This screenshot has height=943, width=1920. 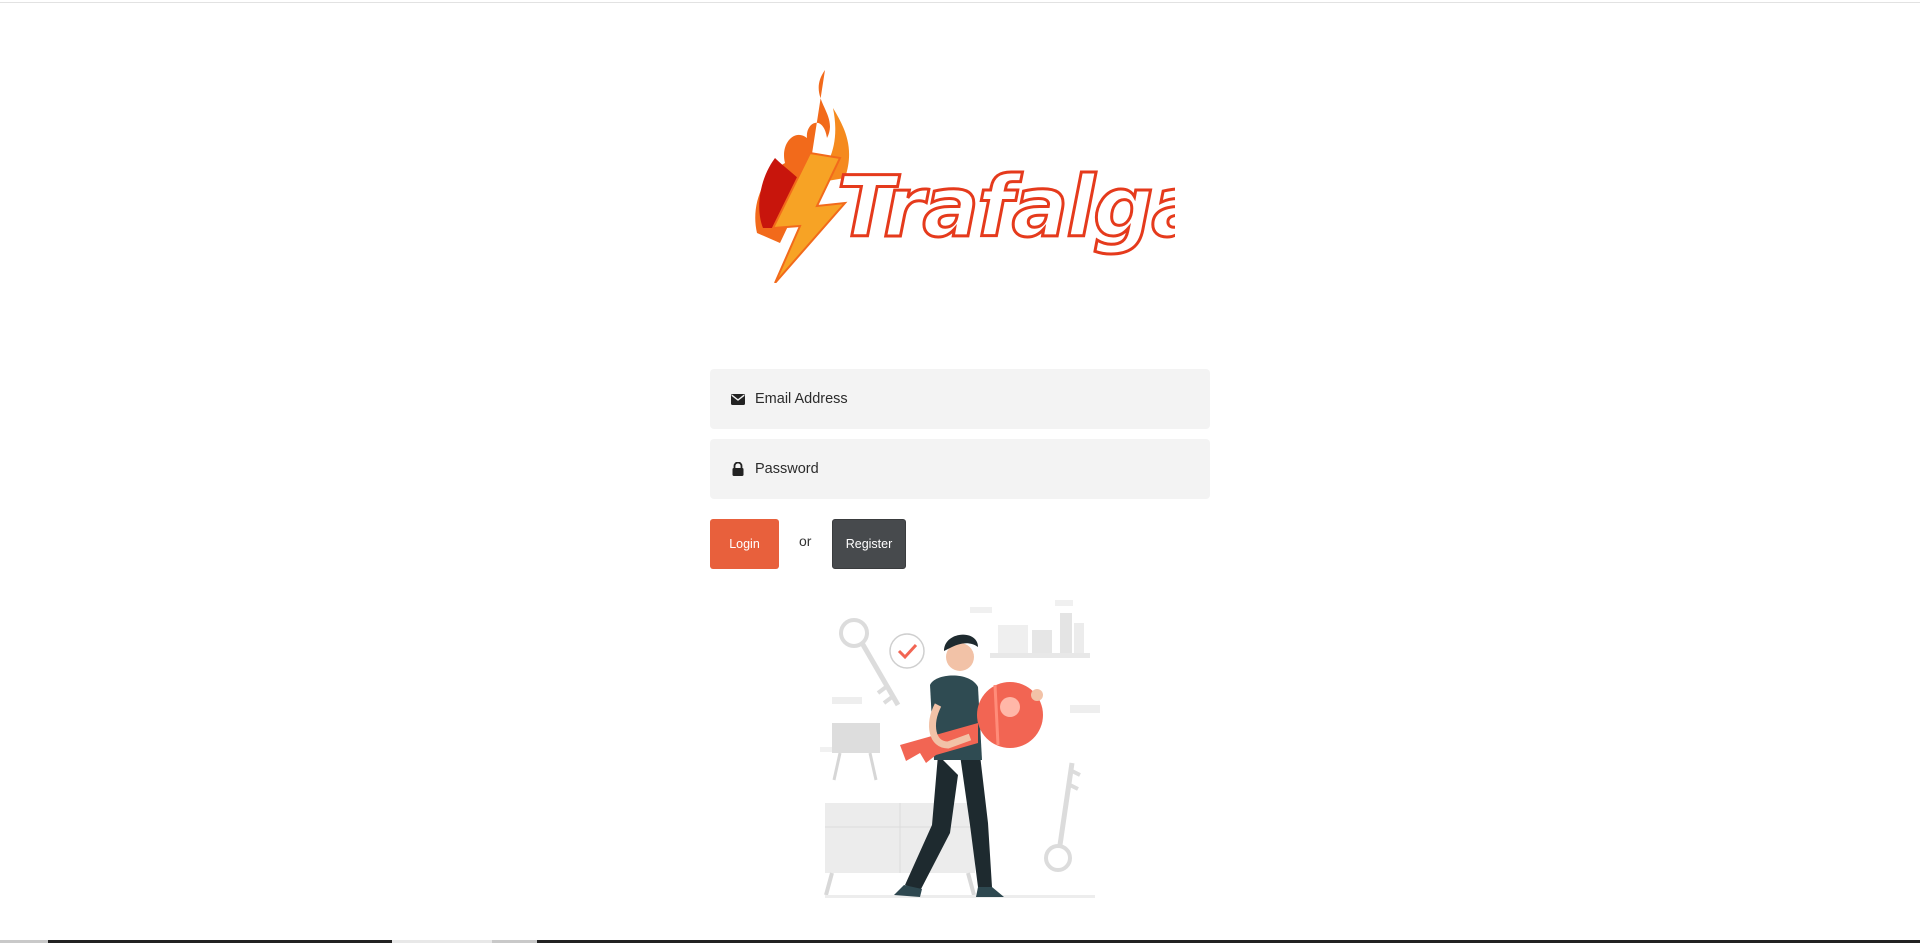 I want to click on login-button: Login, so click(x=744, y=544).